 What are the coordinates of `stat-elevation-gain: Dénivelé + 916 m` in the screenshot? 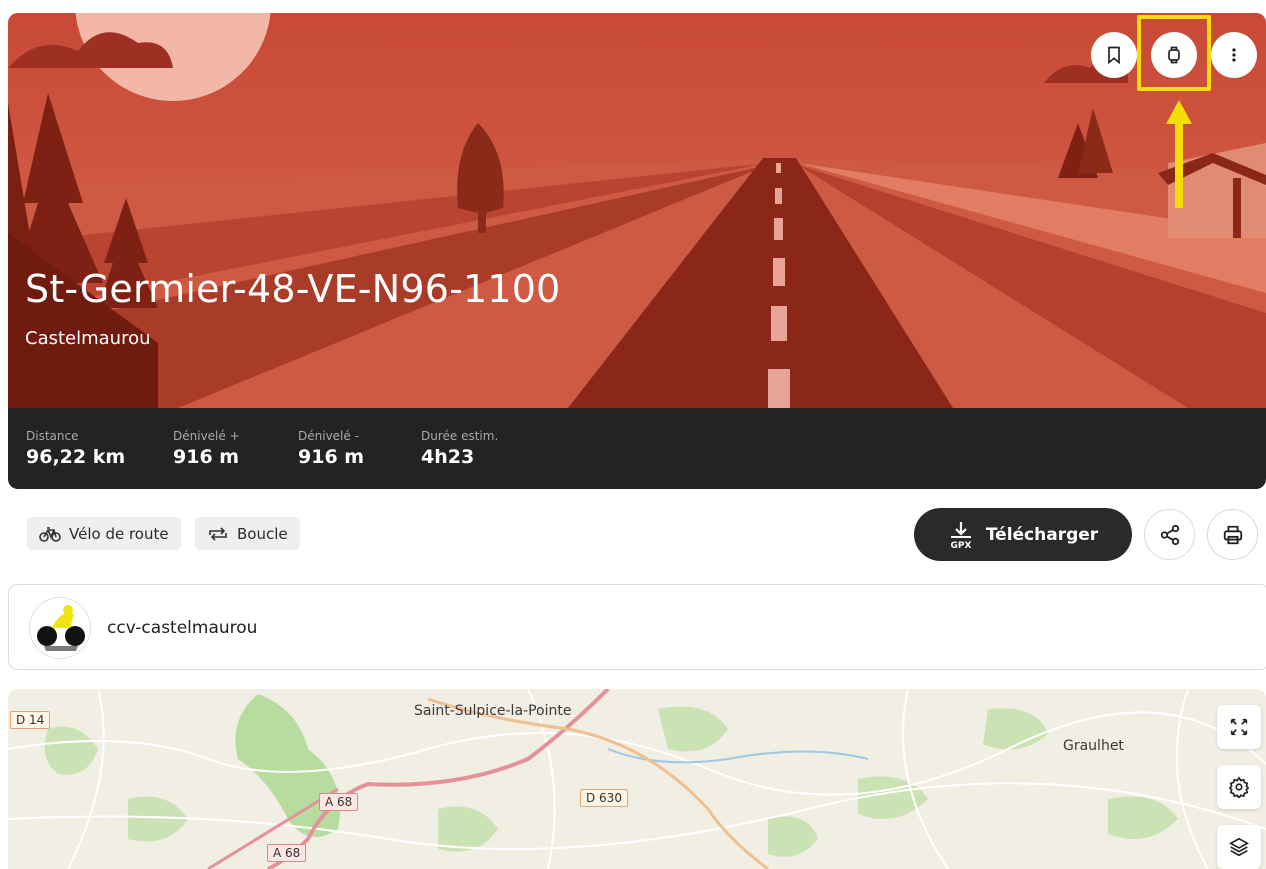 It's located at (206, 448).